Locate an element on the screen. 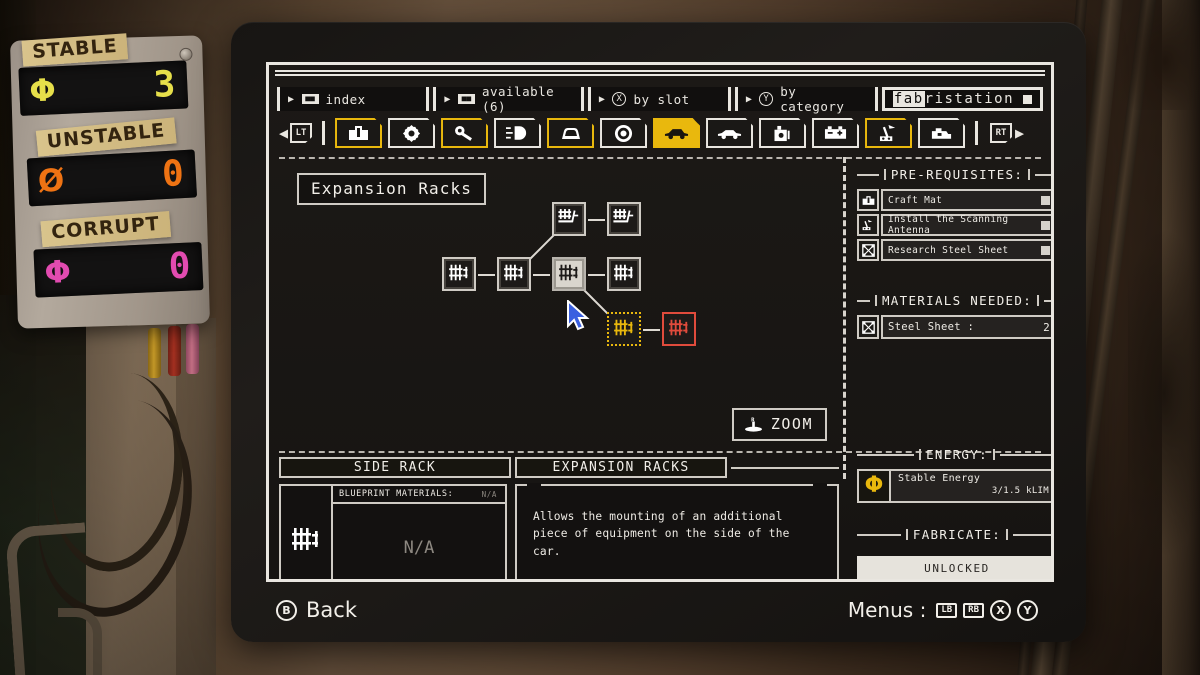 The height and width of the screenshot is (675, 1200). blueprint-box: BLUEPRINT MATERIALS: N/A N/A is located at coordinates (393, 531).